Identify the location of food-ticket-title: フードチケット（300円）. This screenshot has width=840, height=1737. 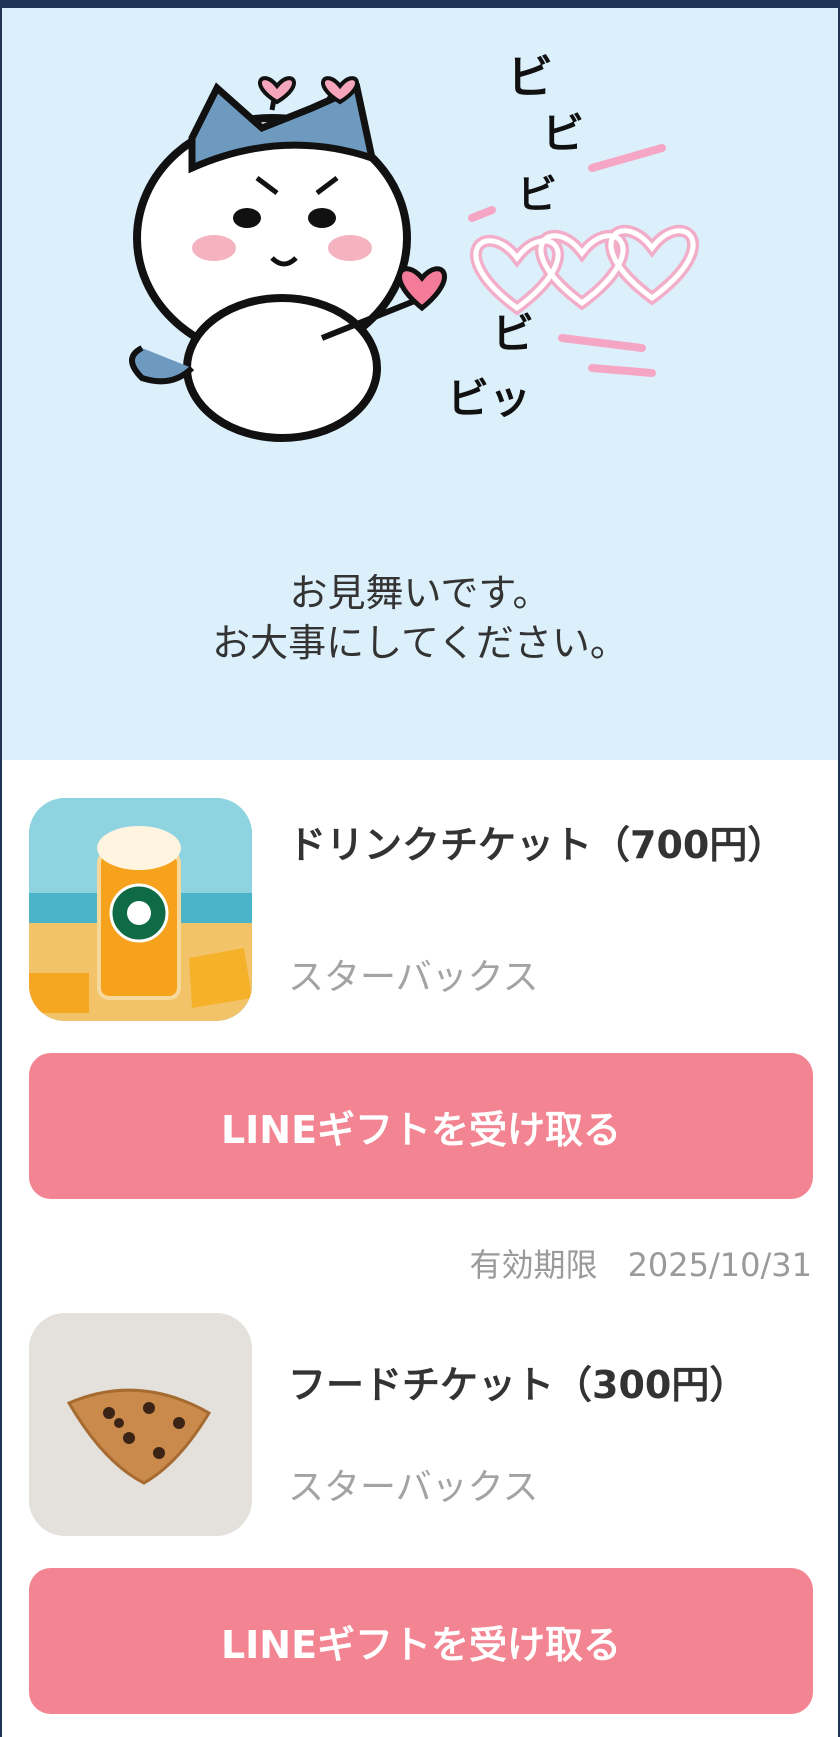
(538, 1385).